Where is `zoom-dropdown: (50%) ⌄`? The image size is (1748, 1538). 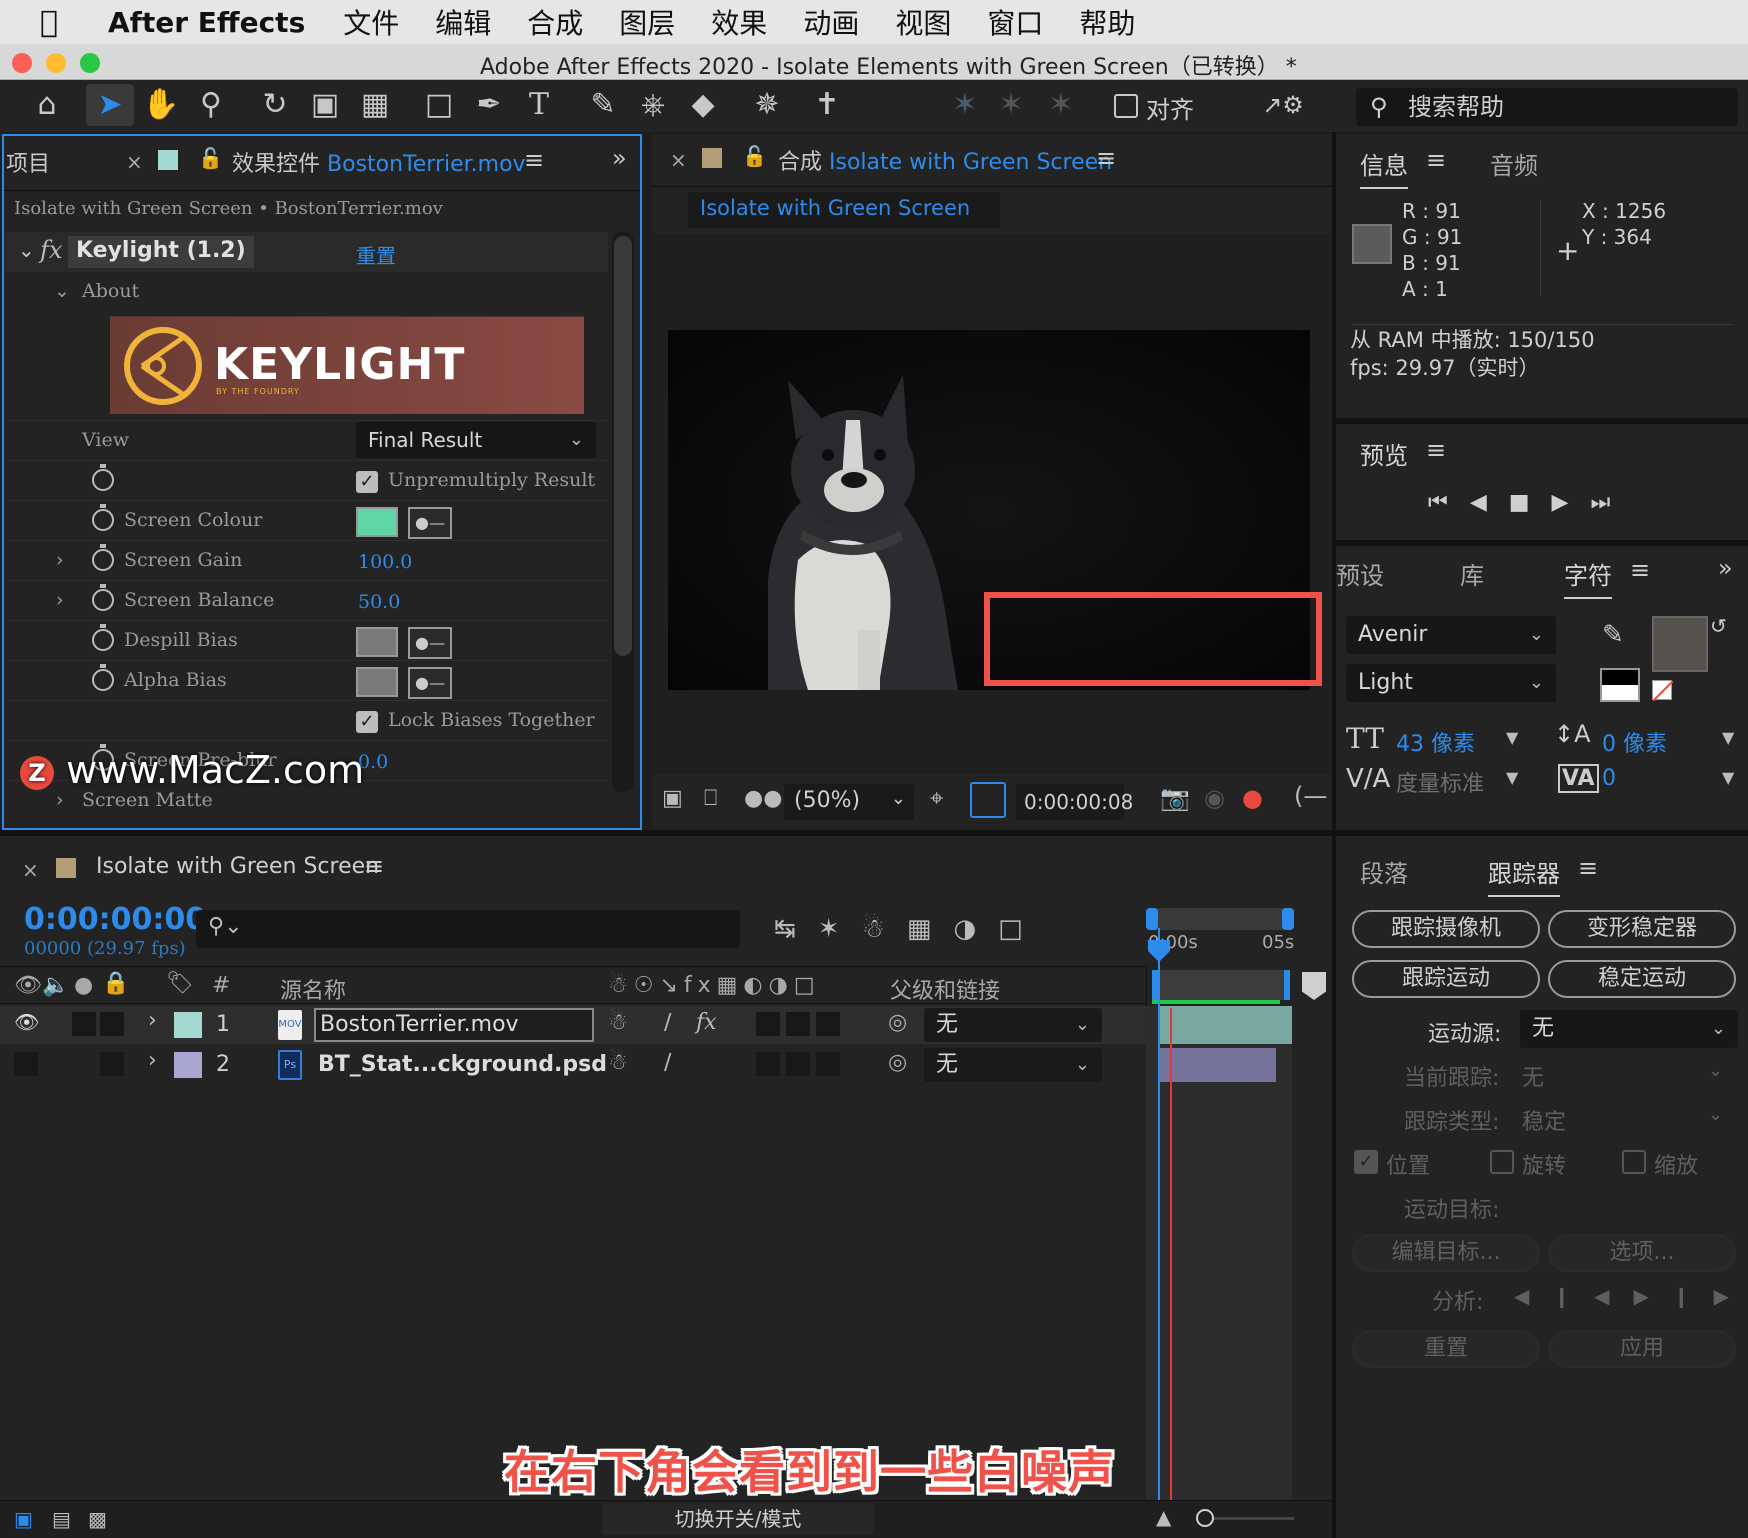
zoom-dropdown: (50%) ⌄ is located at coordinates (849, 802).